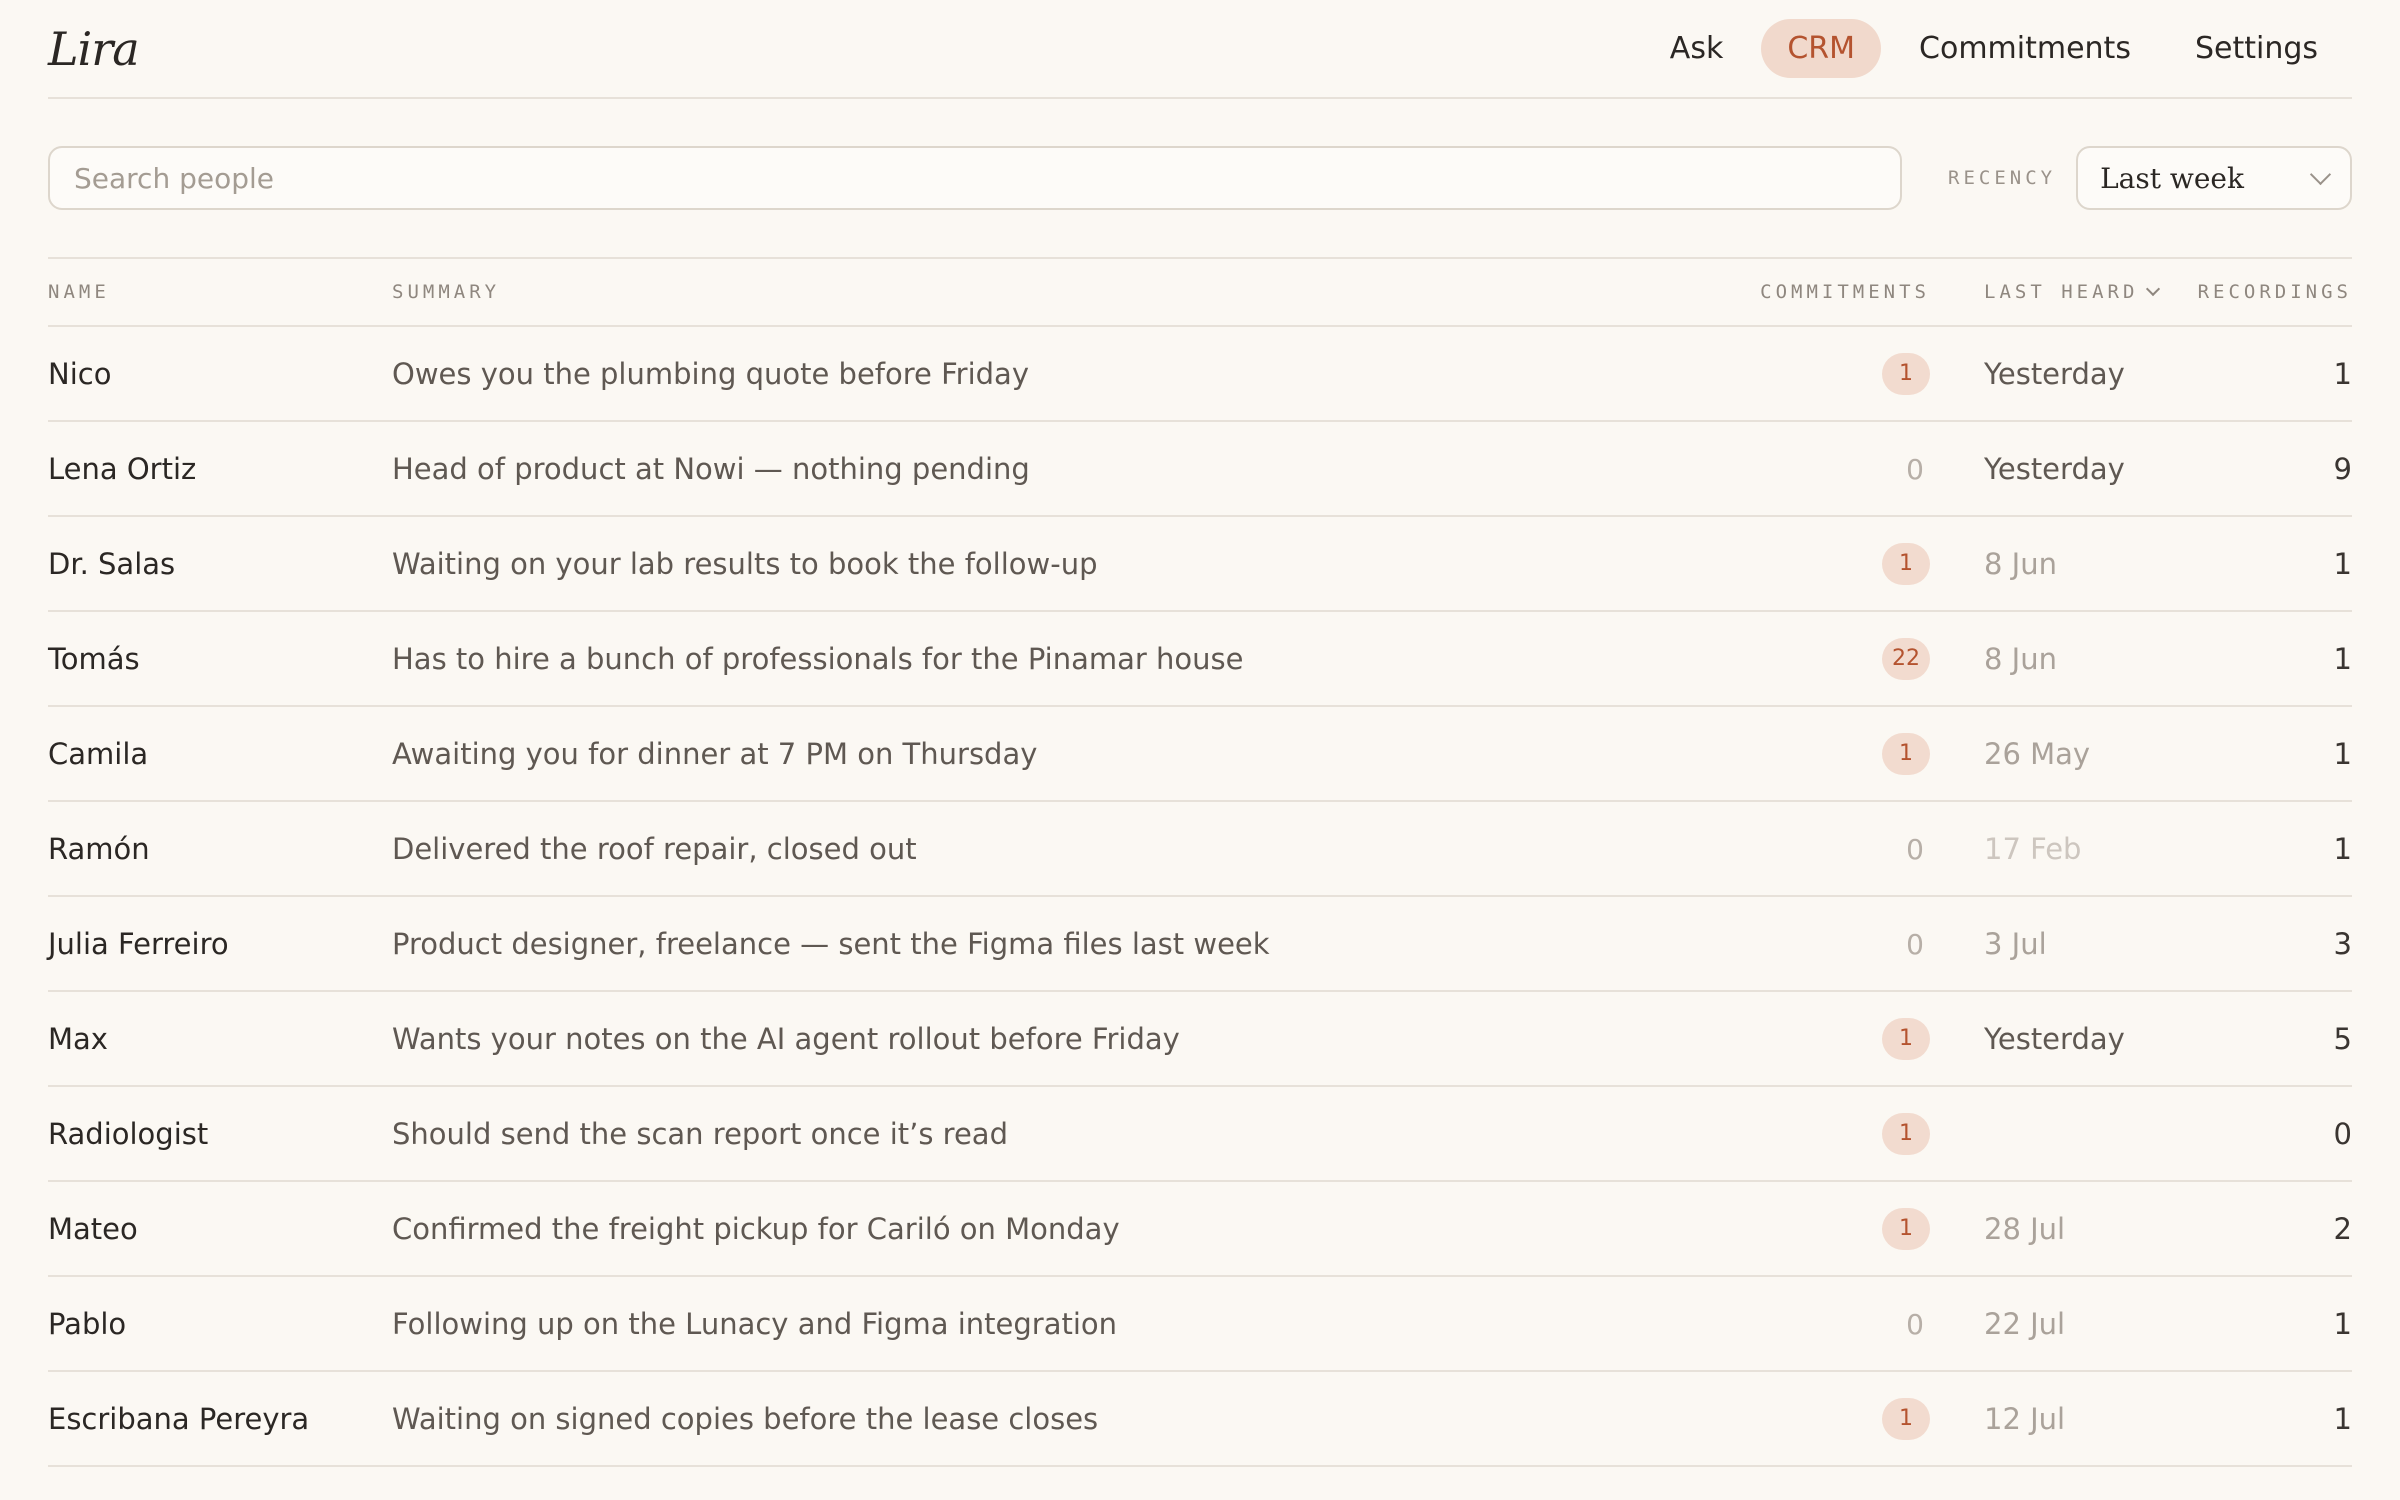 The height and width of the screenshot is (1500, 2400). What do you see at coordinates (2025, 48) in the screenshot?
I see `nav-commitments: Commitments` at bounding box center [2025, 48].